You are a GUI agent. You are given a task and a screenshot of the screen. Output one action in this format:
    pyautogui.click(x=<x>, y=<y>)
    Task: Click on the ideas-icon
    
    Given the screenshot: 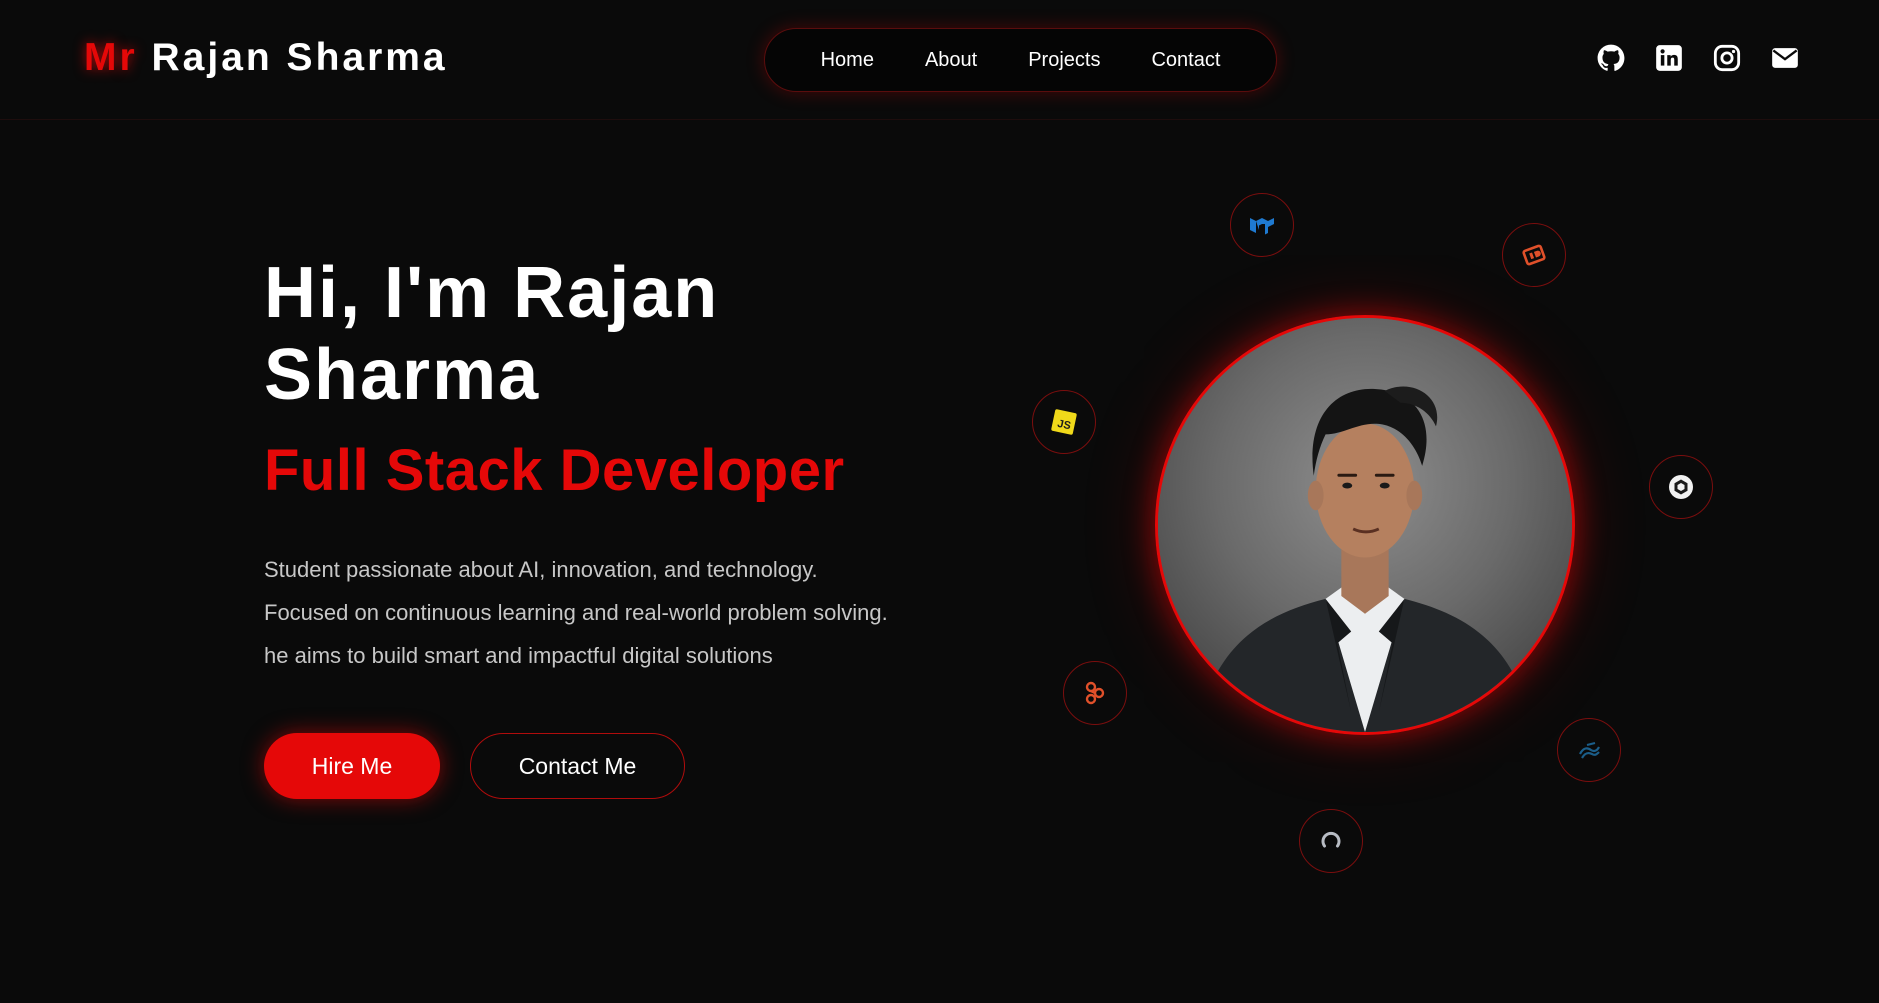 What is the action you would take?
    pyautogui.click(x=1534, y=255)
    